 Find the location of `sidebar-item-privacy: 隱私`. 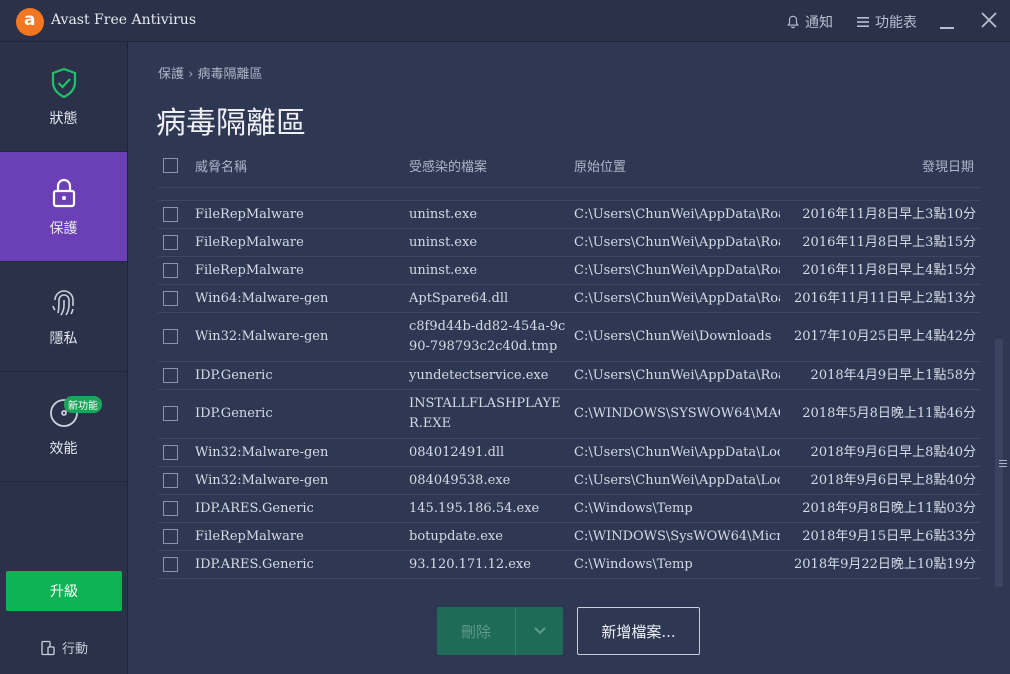

sidebar-item-privacy: 隱私 is located at coordinates (63, 317).